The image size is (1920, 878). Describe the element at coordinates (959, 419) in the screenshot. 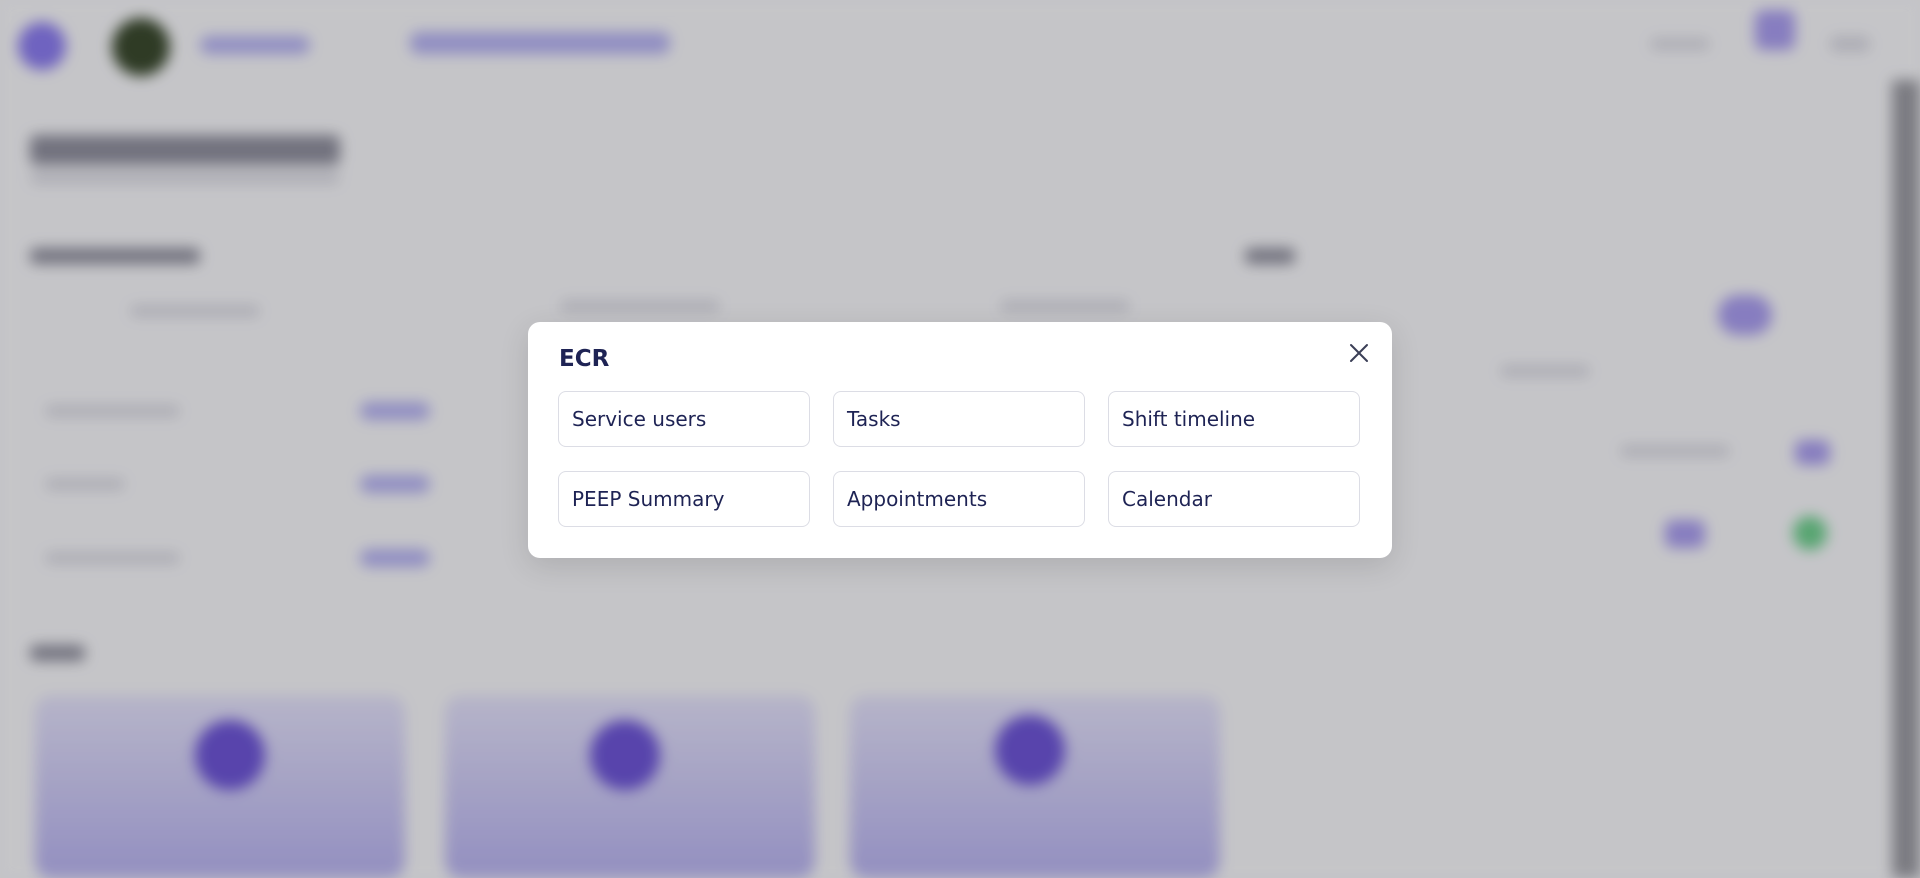

I see `tasks-button: Tasks` at that location.